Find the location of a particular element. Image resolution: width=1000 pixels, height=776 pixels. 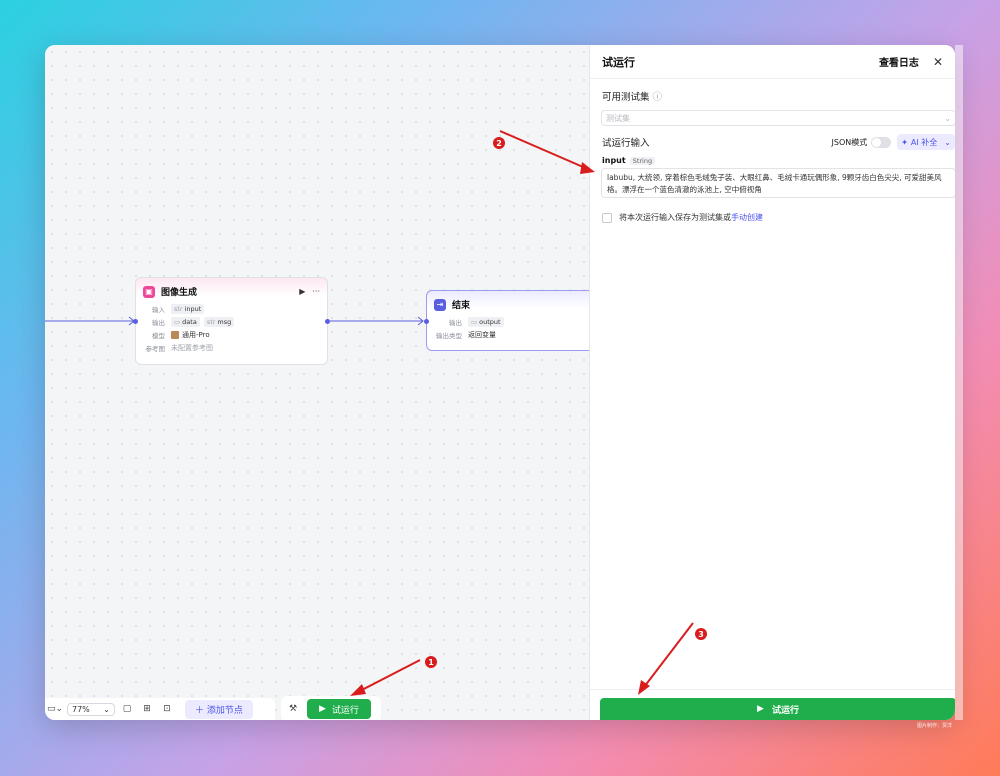

input-section-label: 试运行输入 is located at coordinates (626, 143).